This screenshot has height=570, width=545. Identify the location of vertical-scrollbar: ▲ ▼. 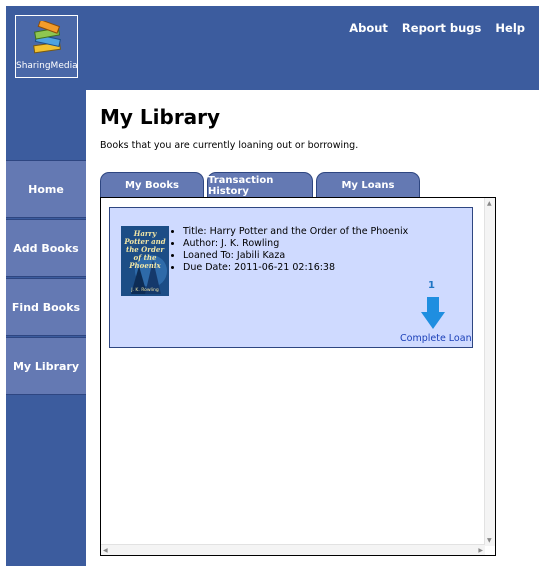
(489, 372).